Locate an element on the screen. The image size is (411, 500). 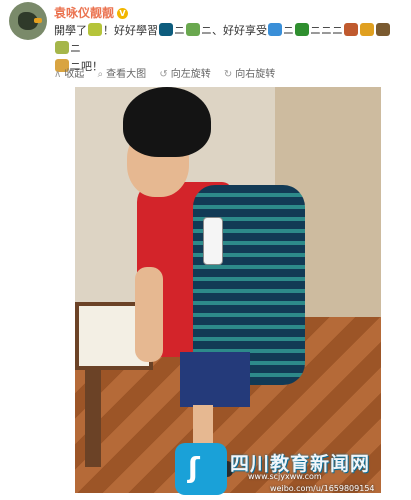
magnifier-icon: ⌕ is located at coordinates (100, 74).